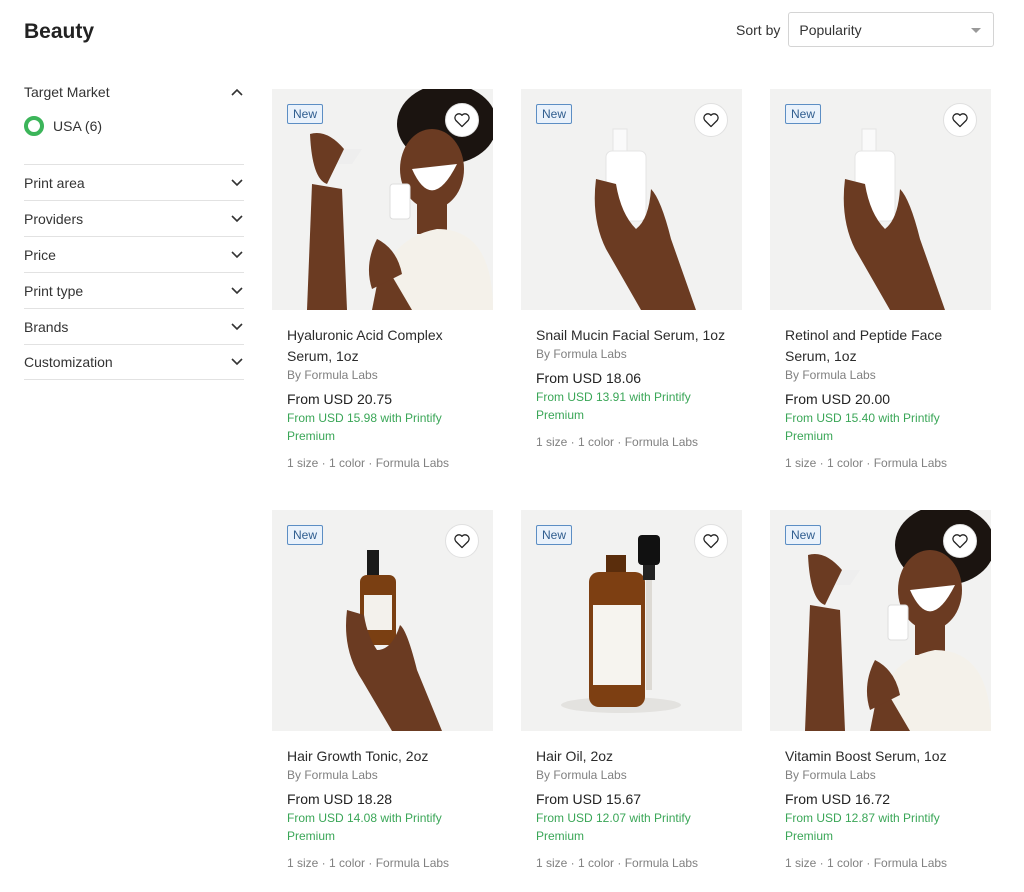  I want to click on filter-price: Price, so click(134, 254).